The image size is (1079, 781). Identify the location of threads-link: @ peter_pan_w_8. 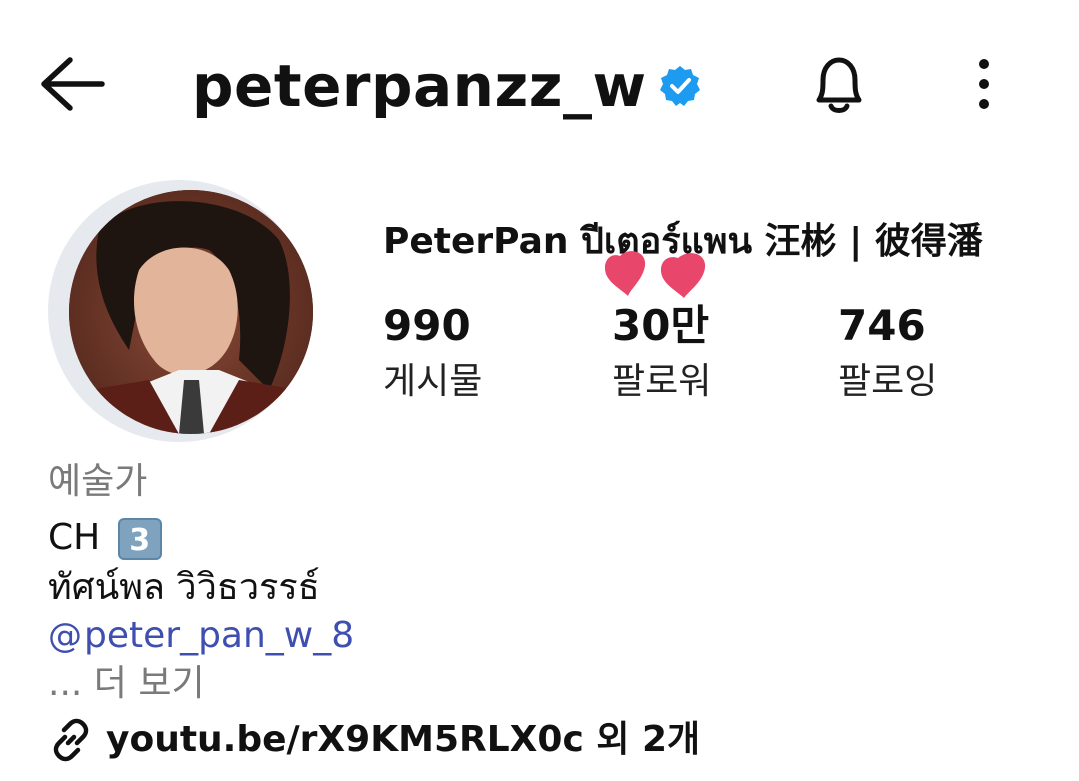
(201, 636).